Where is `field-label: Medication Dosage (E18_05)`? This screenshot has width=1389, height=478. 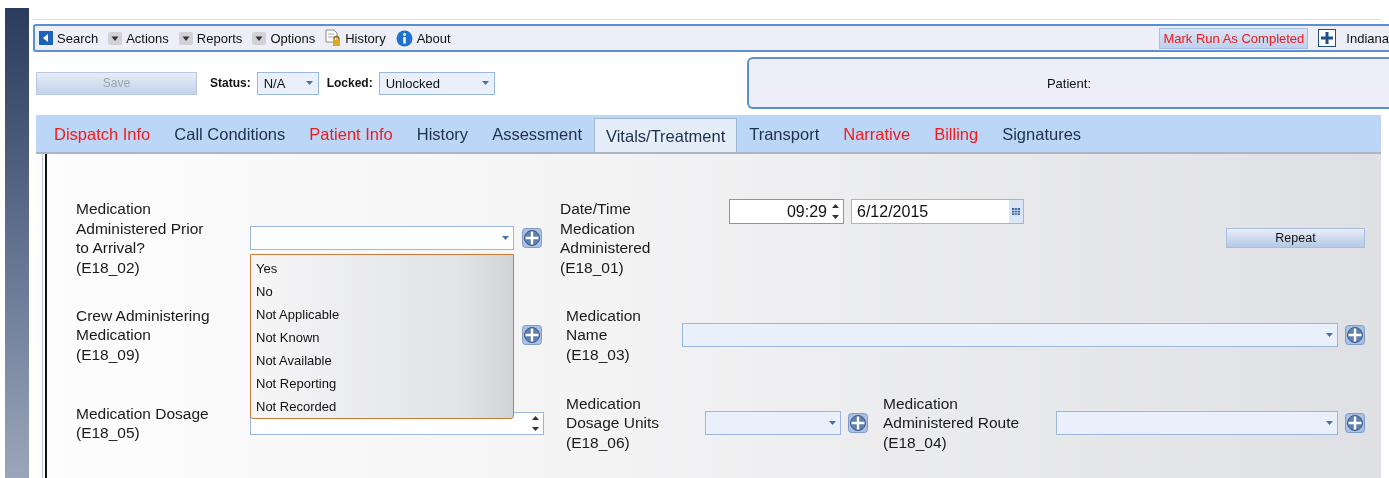 field-label: Medication Dosage (E18_05) is located at coordinates (143, 423).